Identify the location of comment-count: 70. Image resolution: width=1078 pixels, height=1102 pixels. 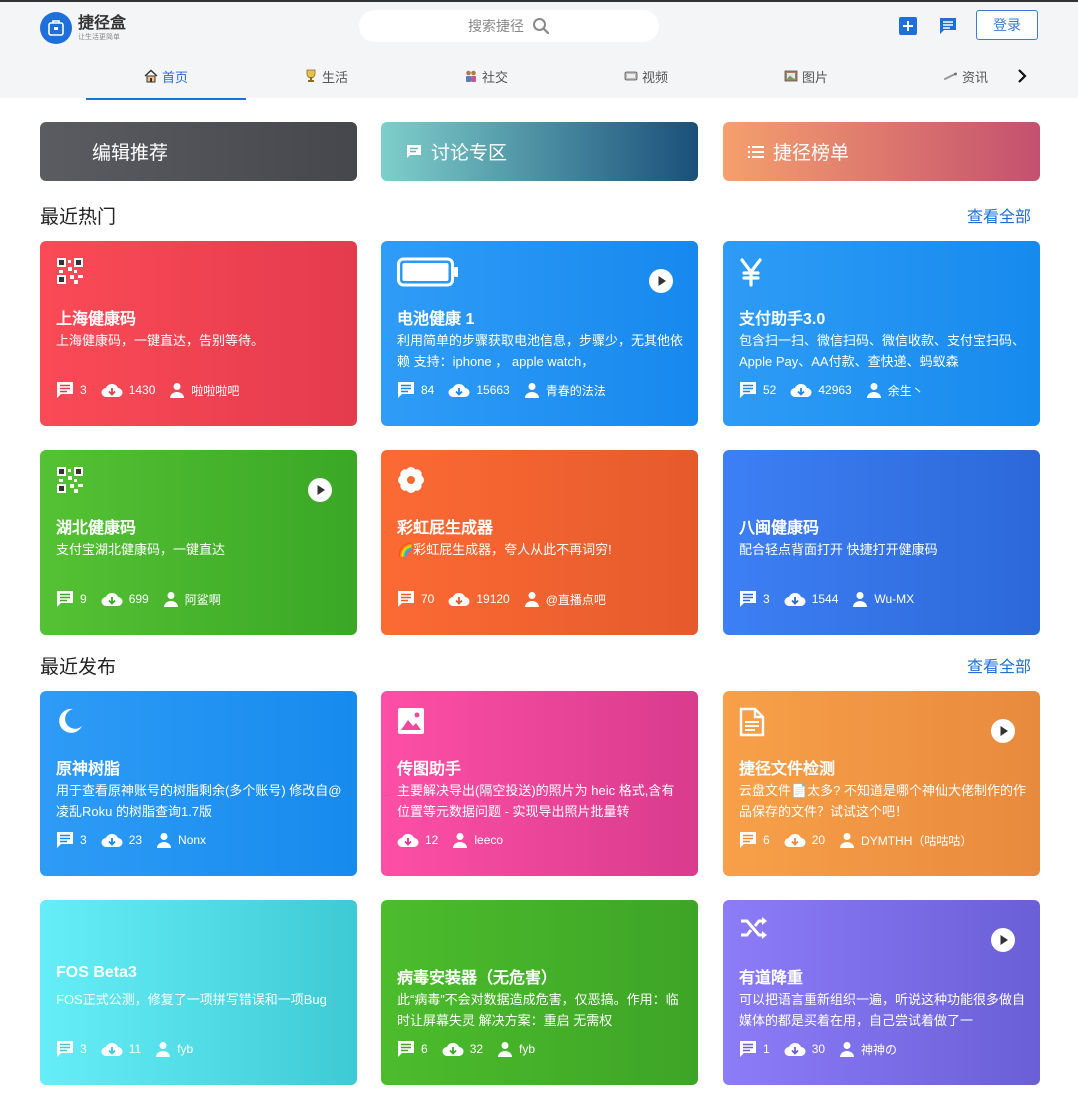
(415, 599).